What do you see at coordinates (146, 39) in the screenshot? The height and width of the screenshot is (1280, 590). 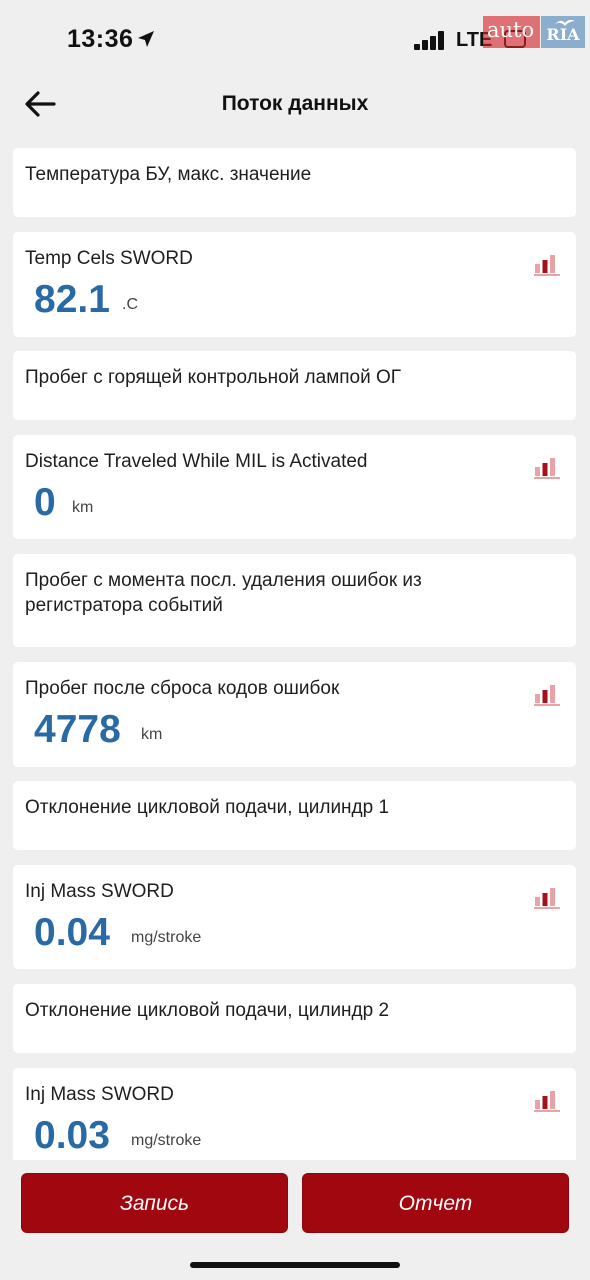 I see `location-arrow-icon` at bounding box center [146, 39].